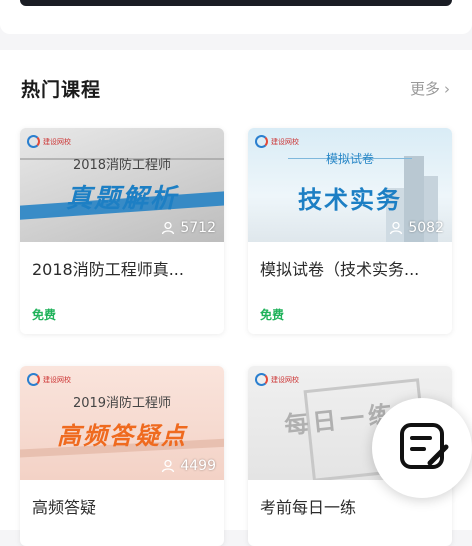 The width and height of the screenshot is (472, 546). Describe the element at coordinates (424, 89) in the screenshot. I see `more-label: 更多` at that location.